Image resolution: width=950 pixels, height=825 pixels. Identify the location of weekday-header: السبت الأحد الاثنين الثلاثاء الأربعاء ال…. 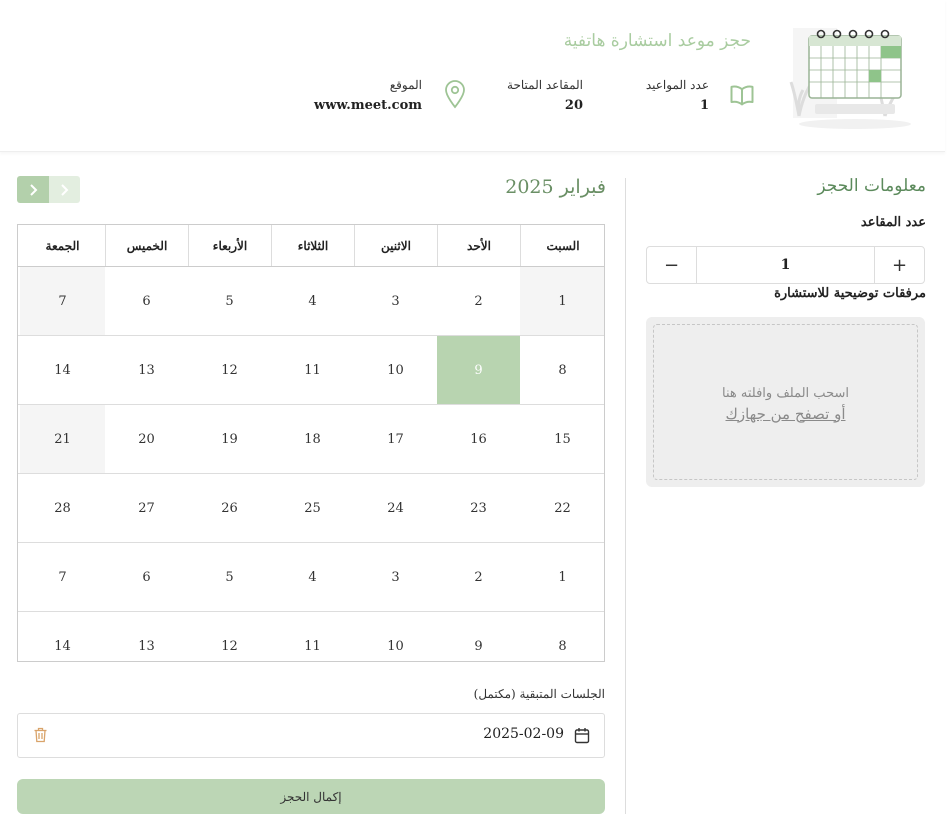
(311, 246).